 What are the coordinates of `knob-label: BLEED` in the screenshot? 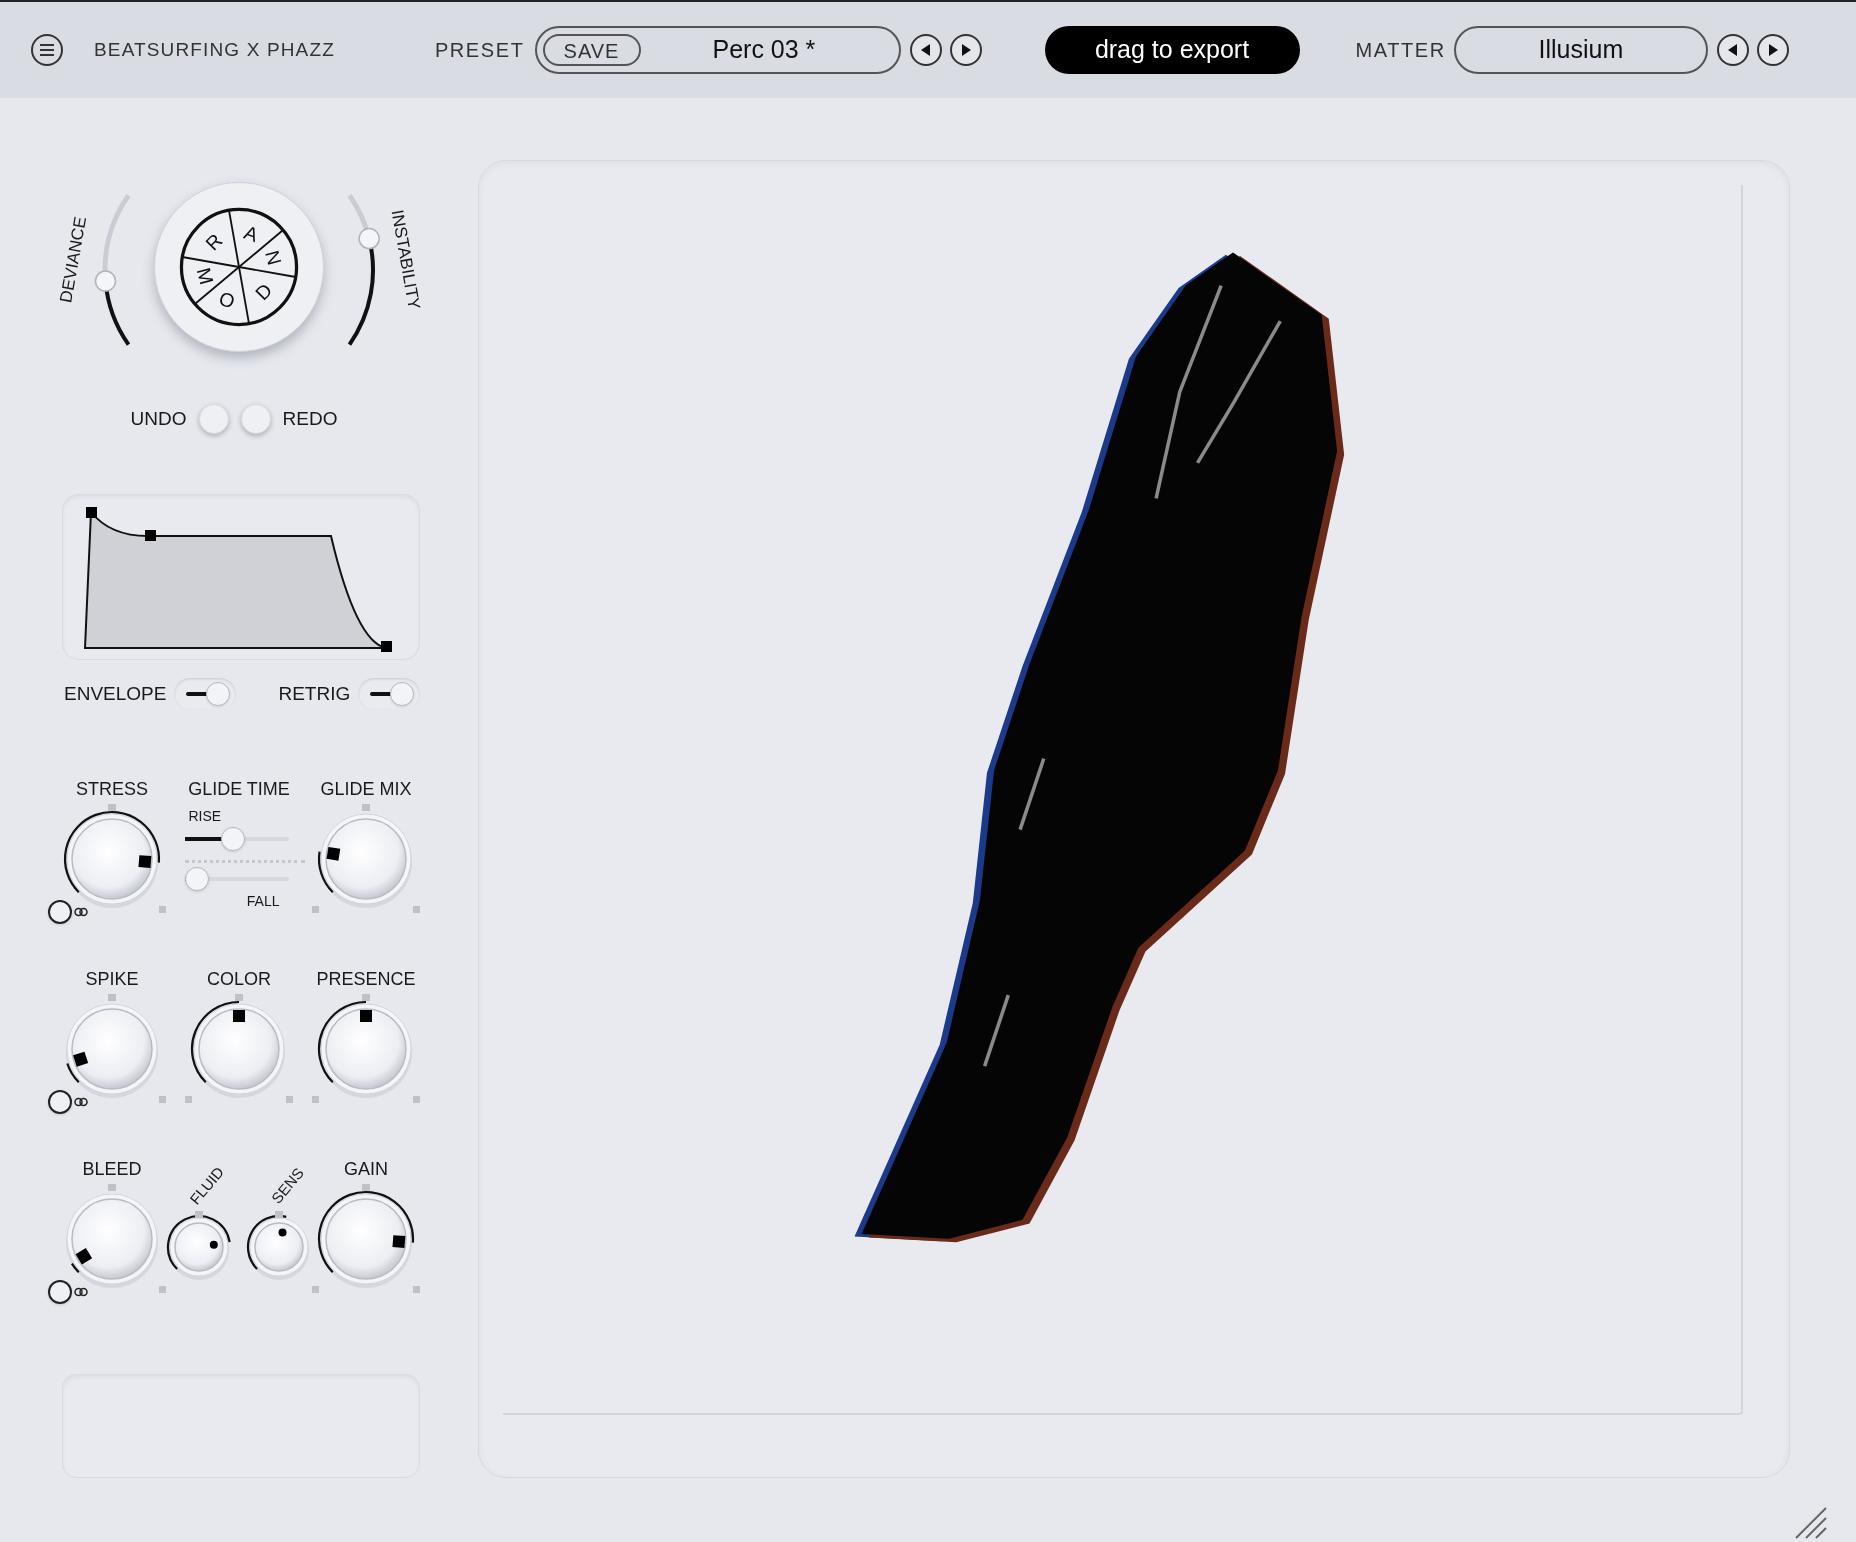 It's located at (112, 1169).